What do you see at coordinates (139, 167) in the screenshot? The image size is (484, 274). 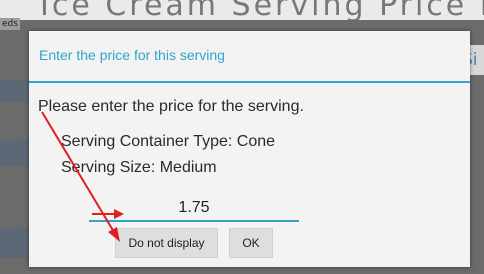 I see `serving-size-text: Serving Size: Medium` at bounding box center [139, 167].